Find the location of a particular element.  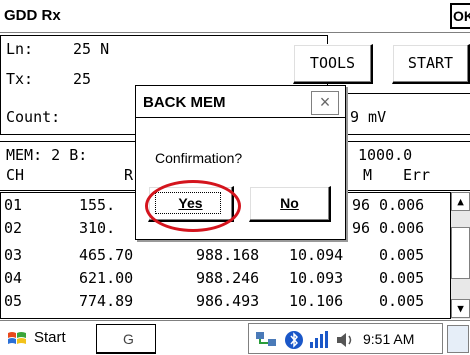

row-ch: 02 is located at coordinates (13, 228).